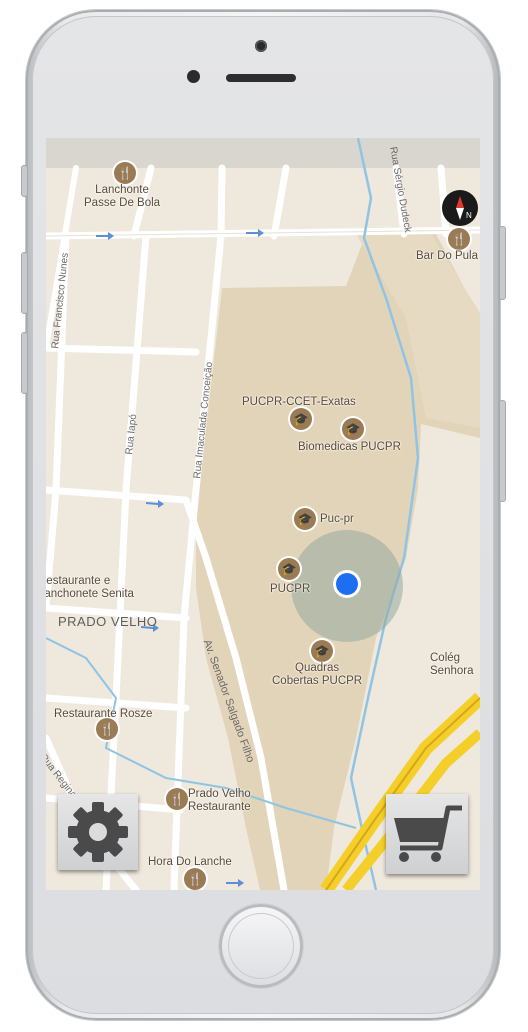 This screenshot has height=1032, width=528. I want to click on volume-up-button, so click(24, 283).